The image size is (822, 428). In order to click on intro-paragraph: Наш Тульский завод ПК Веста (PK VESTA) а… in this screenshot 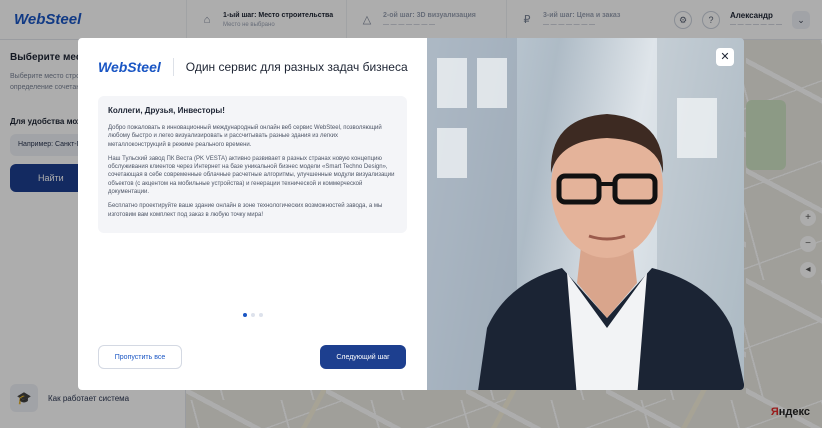, I will do `click(251, 175)`.